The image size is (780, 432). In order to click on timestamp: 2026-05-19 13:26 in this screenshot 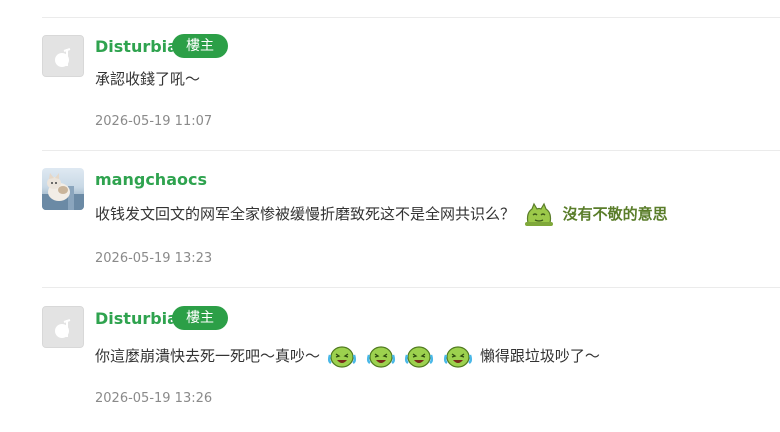, I will do `click(154, 398)`.